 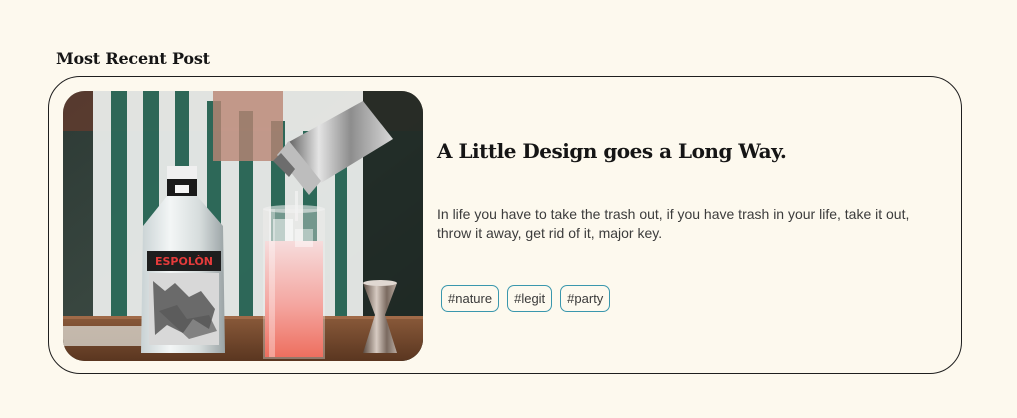 I want to click on tag-legit: #legit, so click(x=530, y=298).